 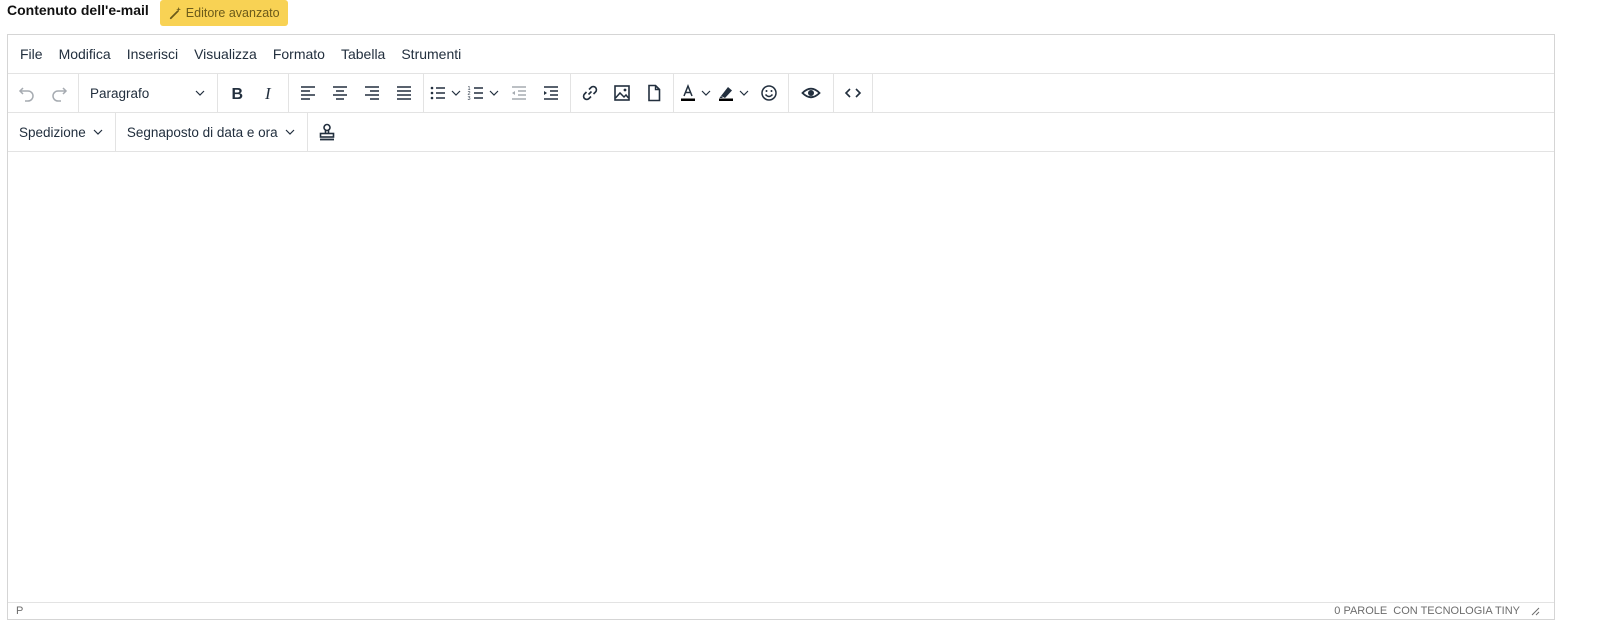 I want to click on preview-button, so click(x=811, y=93).